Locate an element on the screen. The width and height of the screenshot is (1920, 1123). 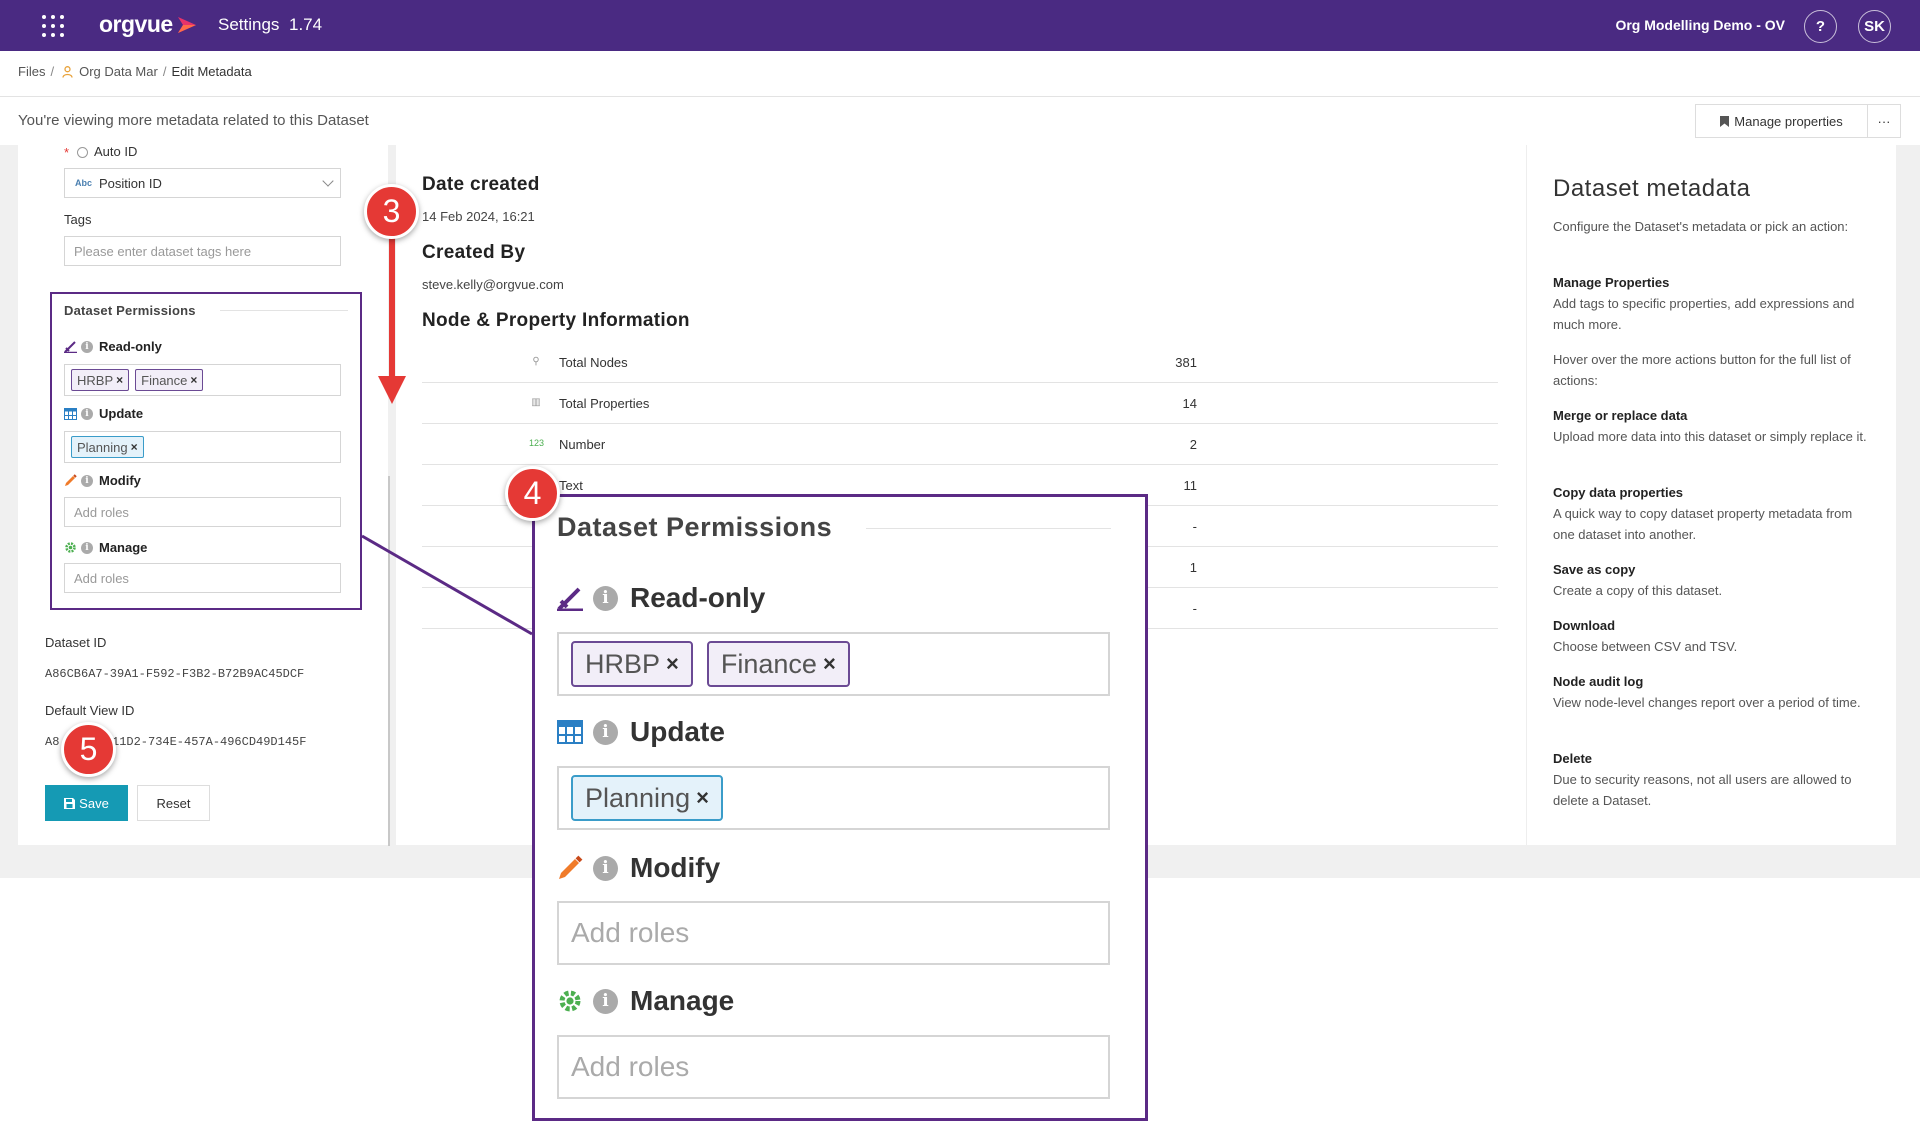
zoom-modify-roles-input: Add roles is located at coordinates (833, 933).